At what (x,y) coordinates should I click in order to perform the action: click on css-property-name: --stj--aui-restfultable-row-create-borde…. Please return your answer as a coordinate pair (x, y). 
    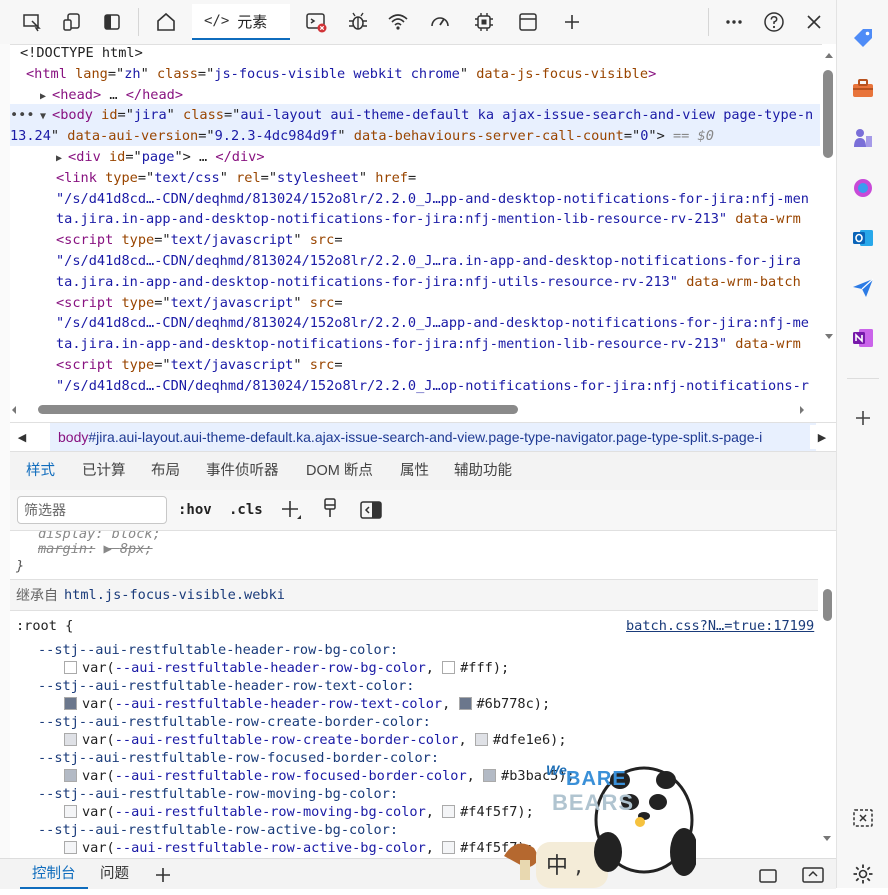
    Looking at the image, I should click on (234, 722).